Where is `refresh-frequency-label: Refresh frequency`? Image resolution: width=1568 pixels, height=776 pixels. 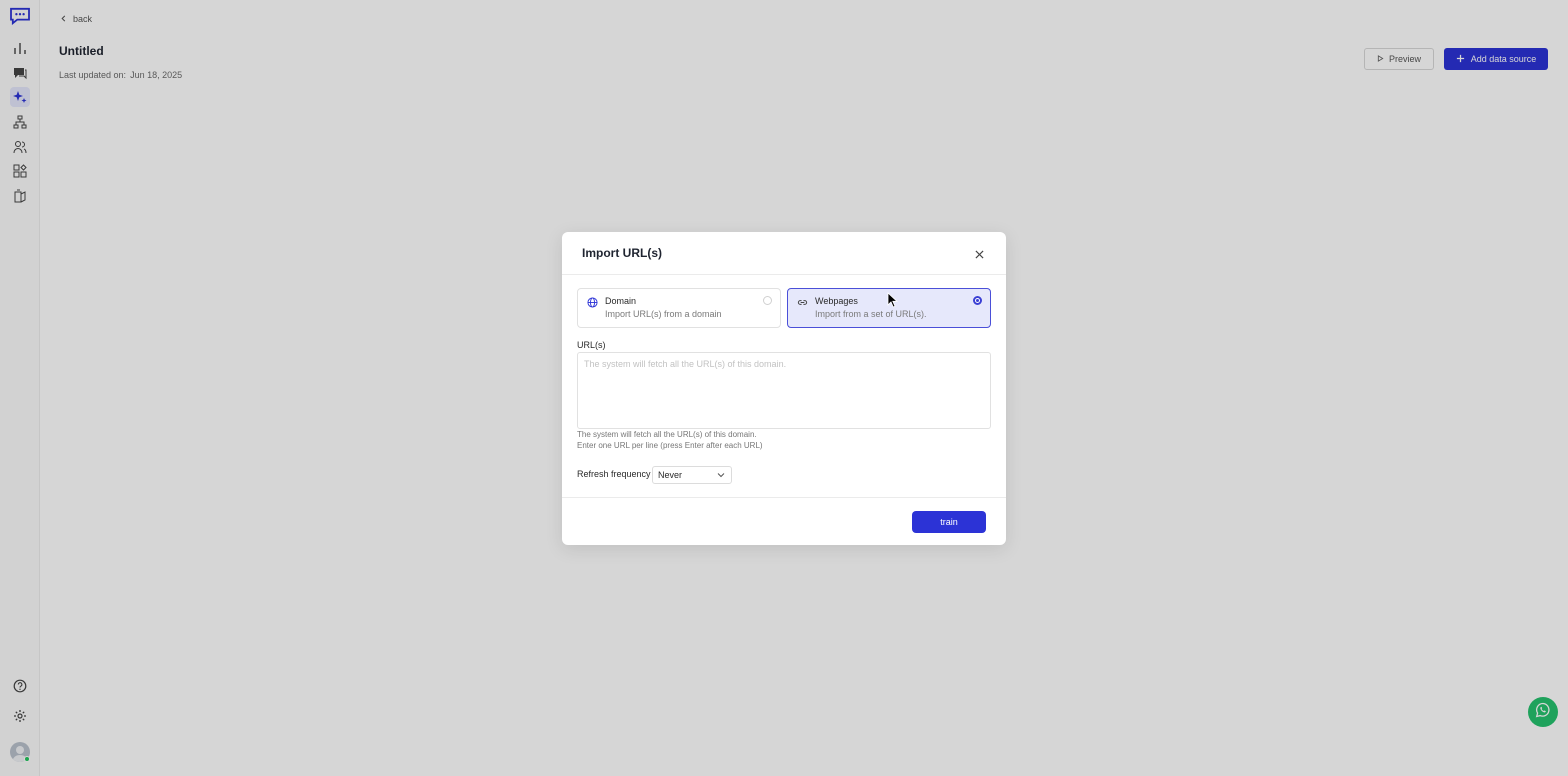
refresh-frequency-label: Refresh frequency is located at coordinates (614, 474).